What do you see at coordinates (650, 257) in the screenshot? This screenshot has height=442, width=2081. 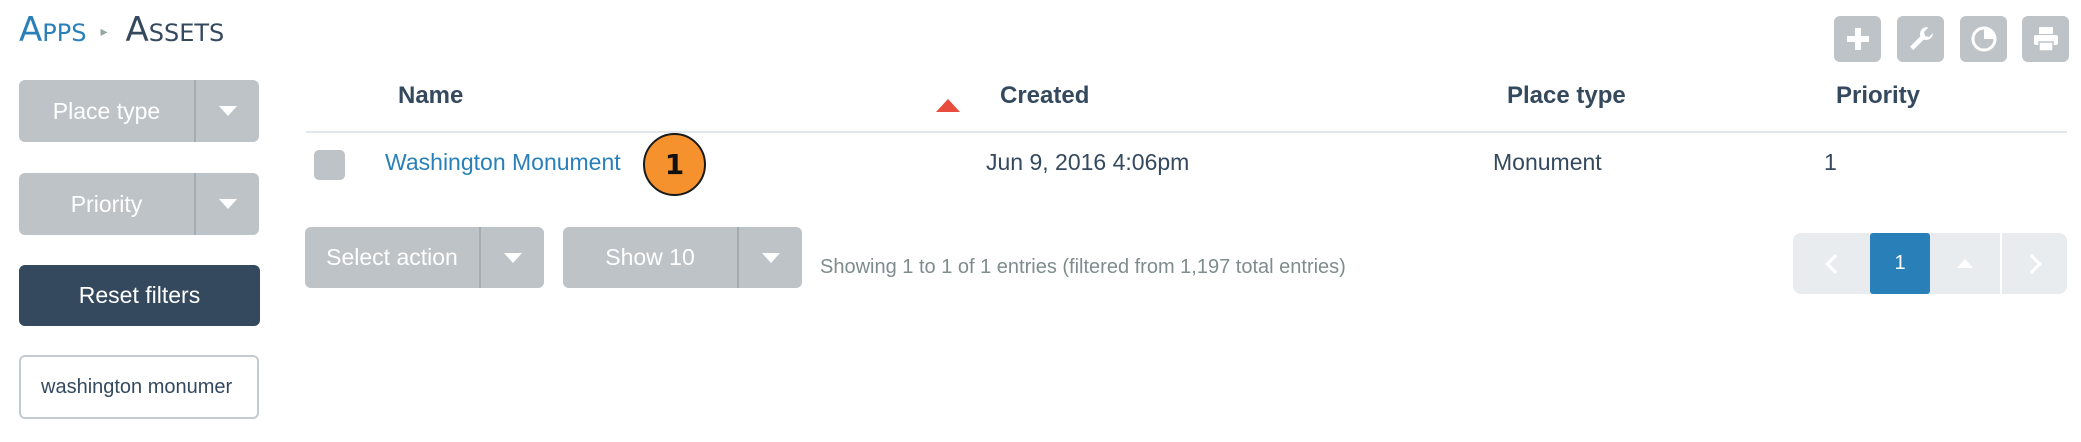 I see `page-size-label: Show 10` at bounding box center [650, 257].